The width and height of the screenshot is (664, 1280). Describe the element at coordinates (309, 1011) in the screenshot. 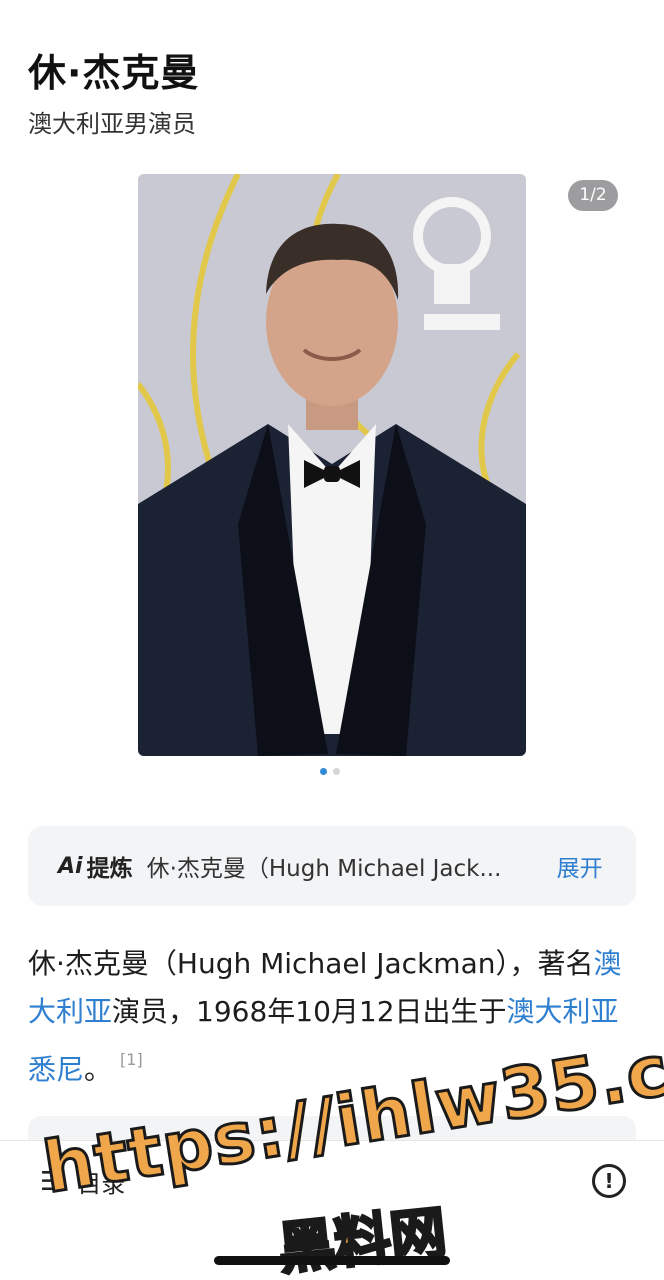

I see `intro-text: 演员，1968年10月12日出生于` at that location.